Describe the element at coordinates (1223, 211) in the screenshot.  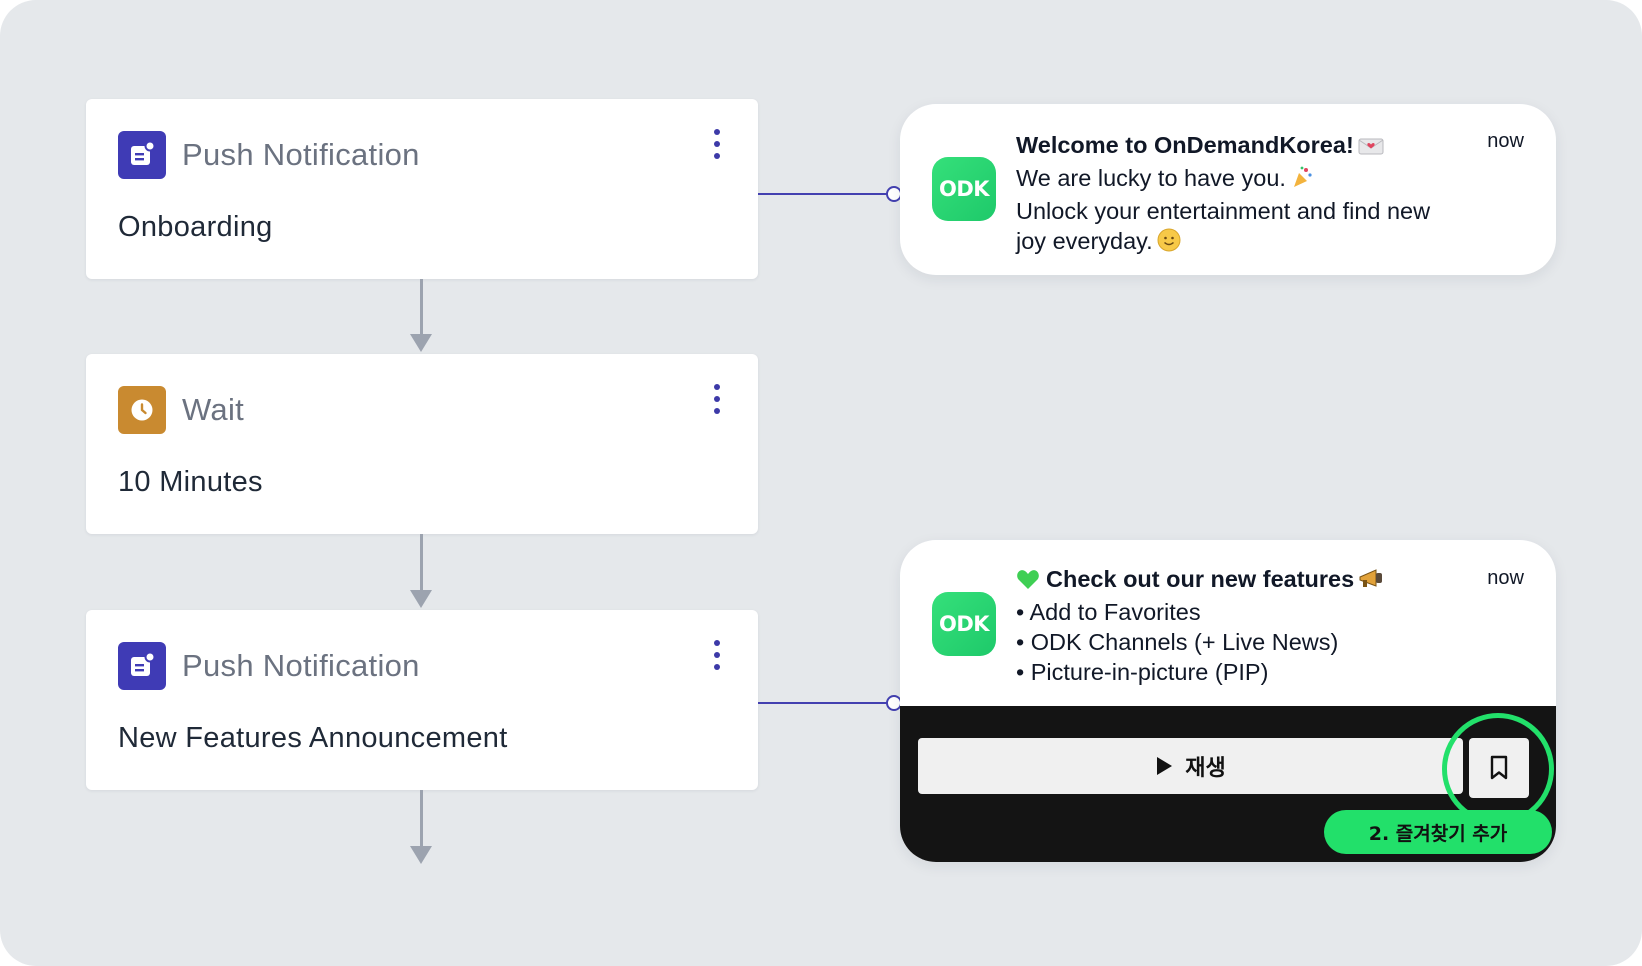
I see `notification-line: Unlock your entertainment and find new` at that location.